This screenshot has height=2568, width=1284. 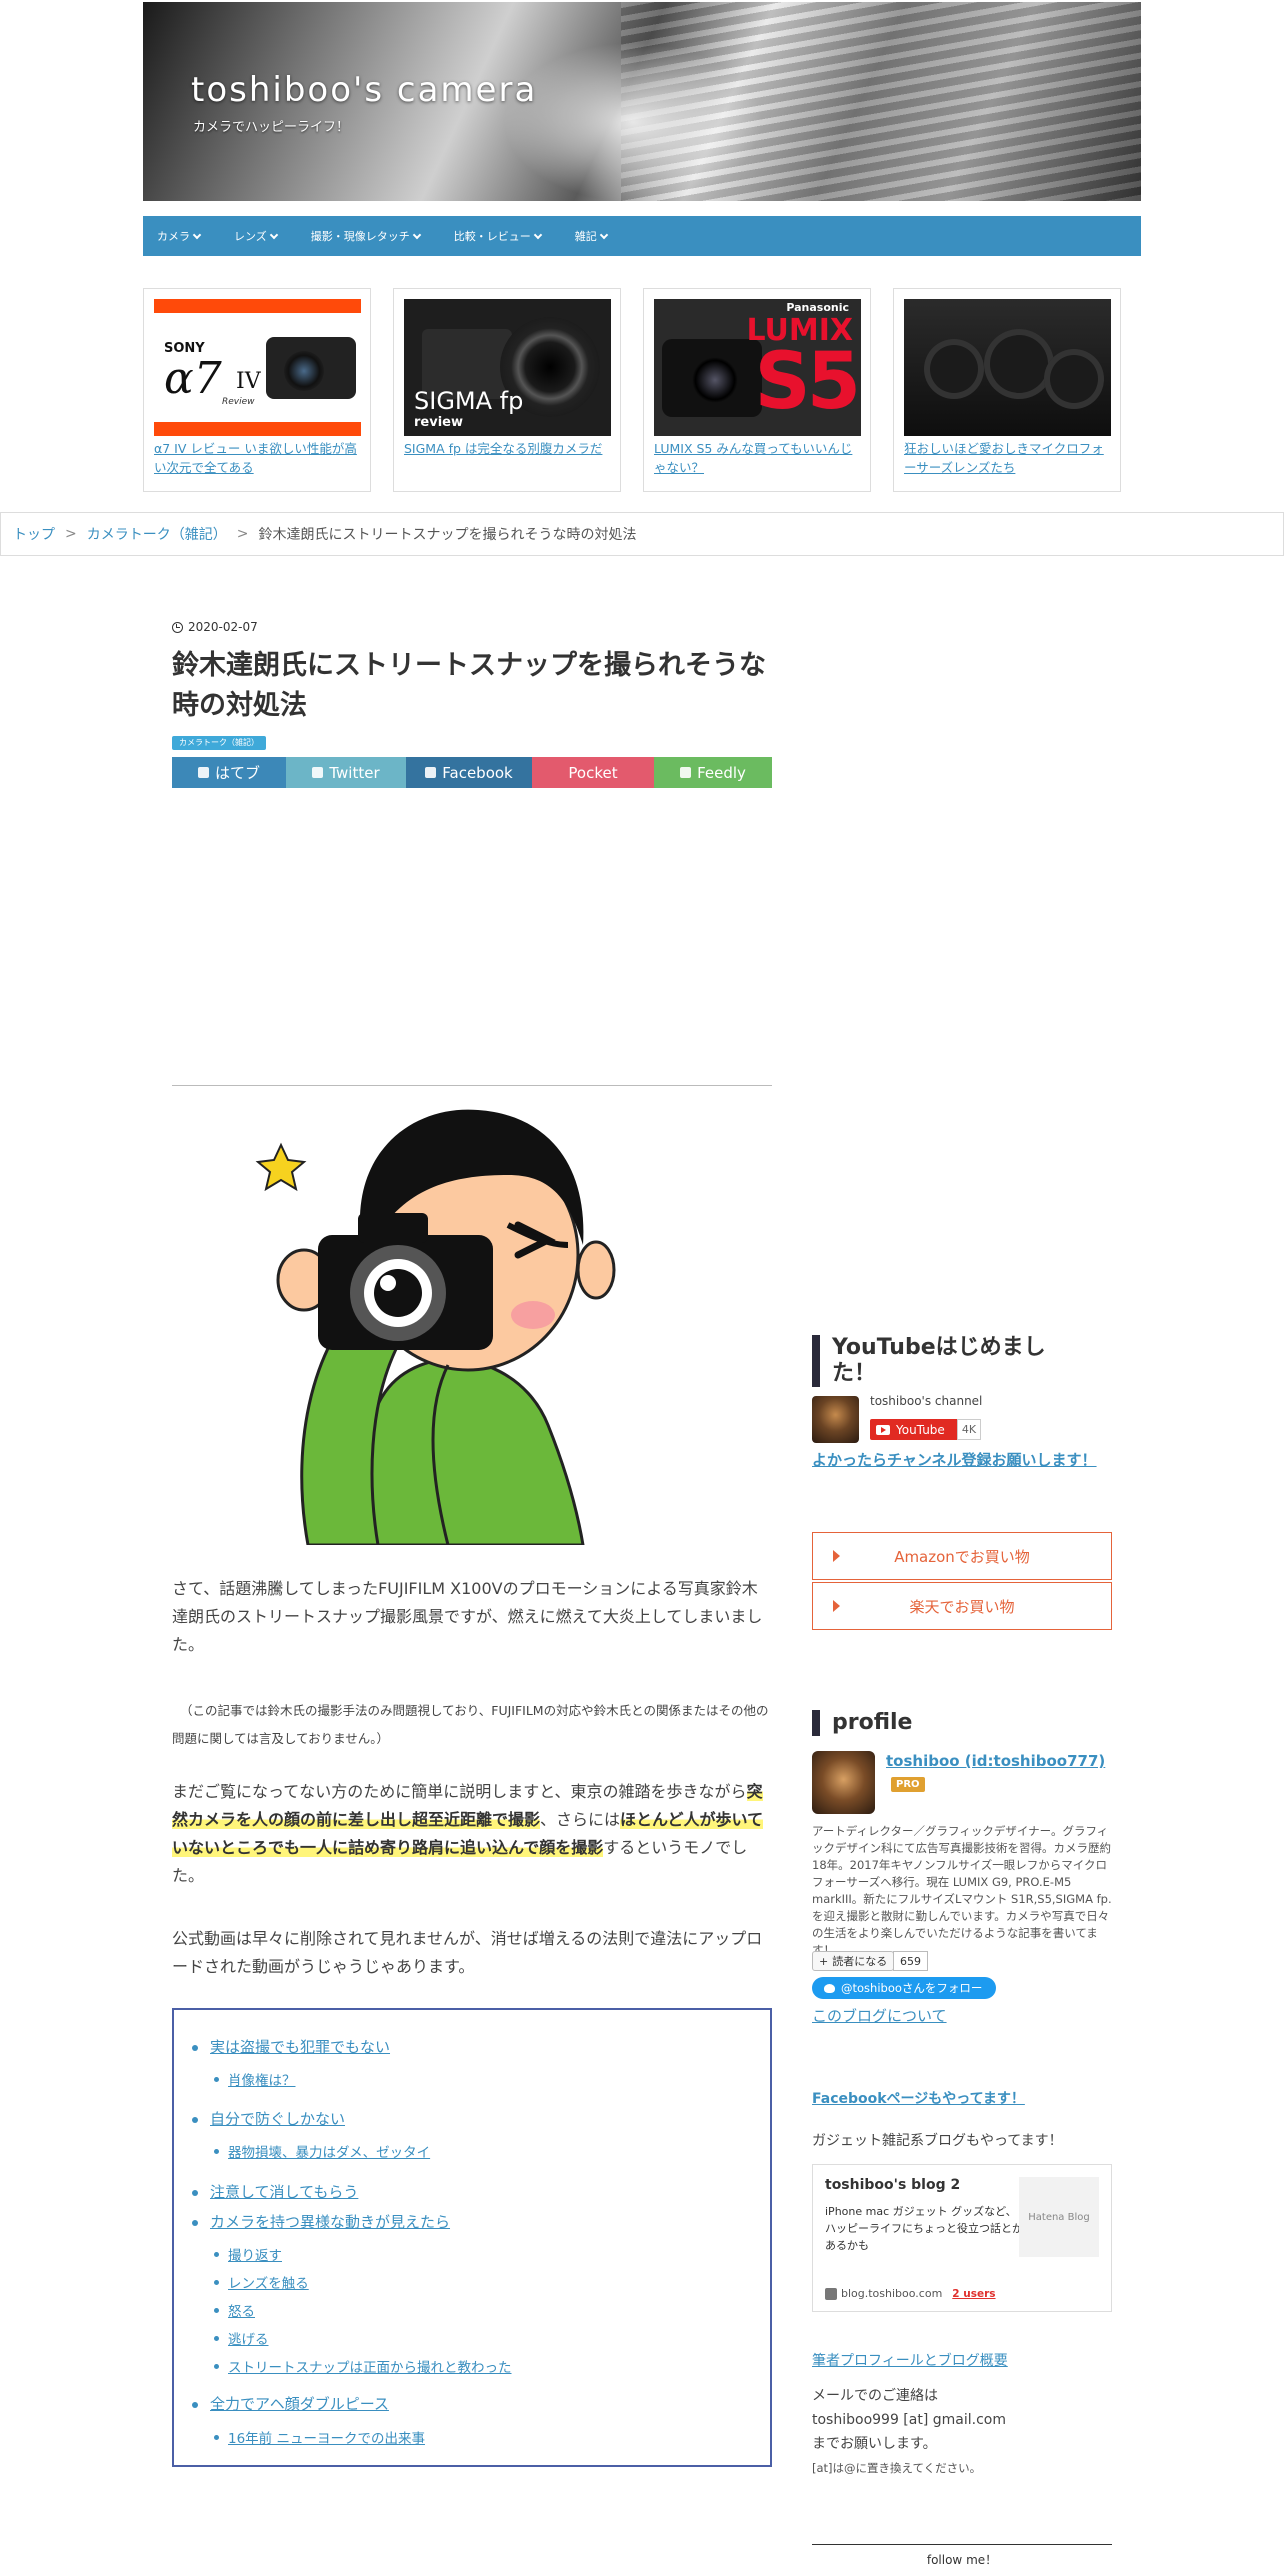 What do you see at coordinates (836, 1606) in the screenshot?
I see `caret-right-icon` at bounding box center [836, 1606].